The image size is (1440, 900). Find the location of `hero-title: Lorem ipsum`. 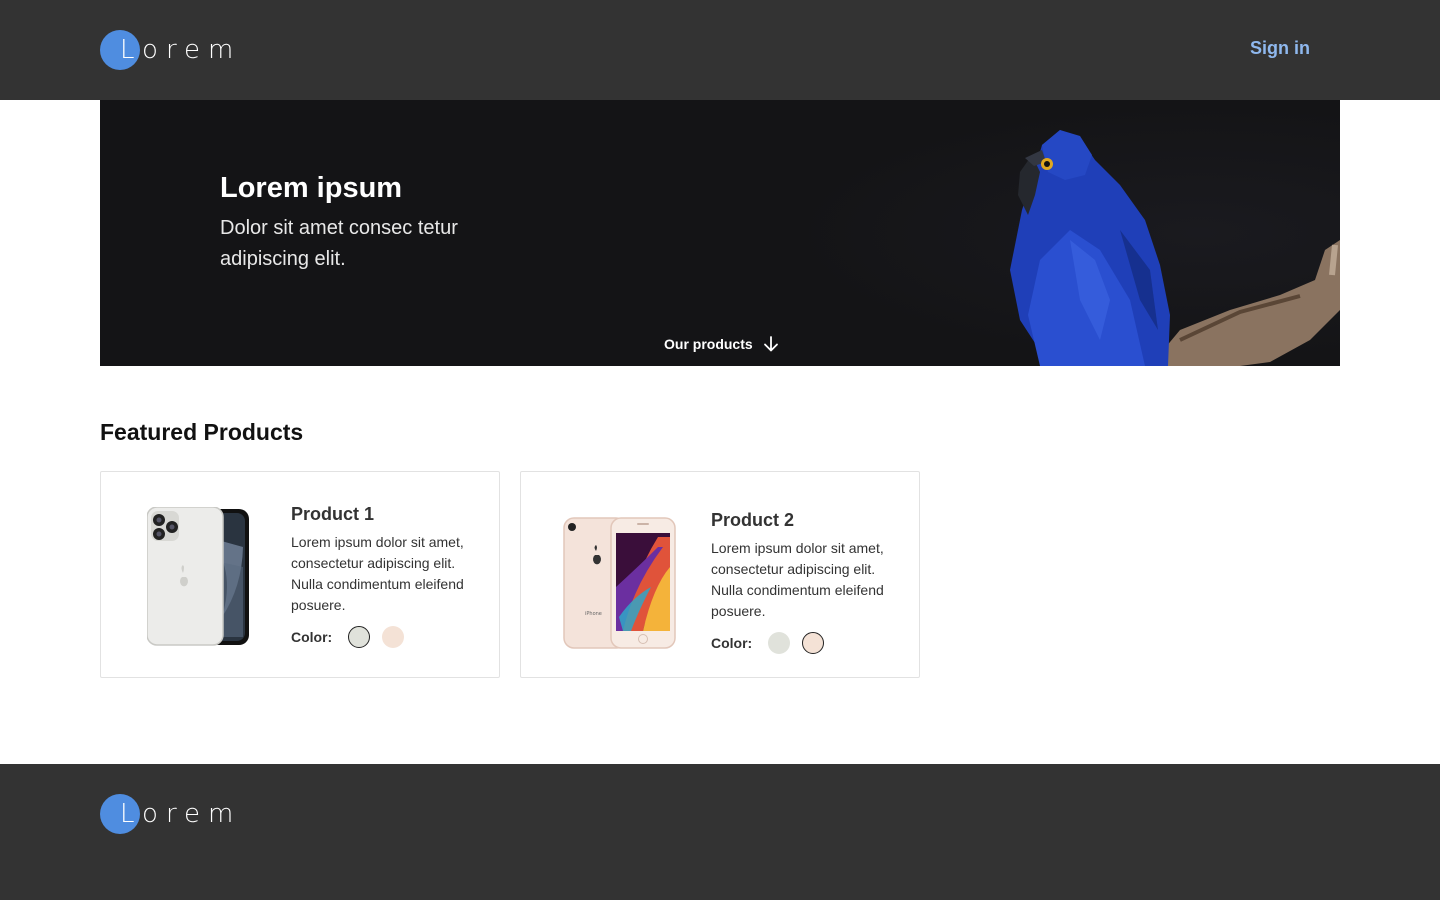

hero-title: Lorem ipsum is located at coordinates (311, 188).